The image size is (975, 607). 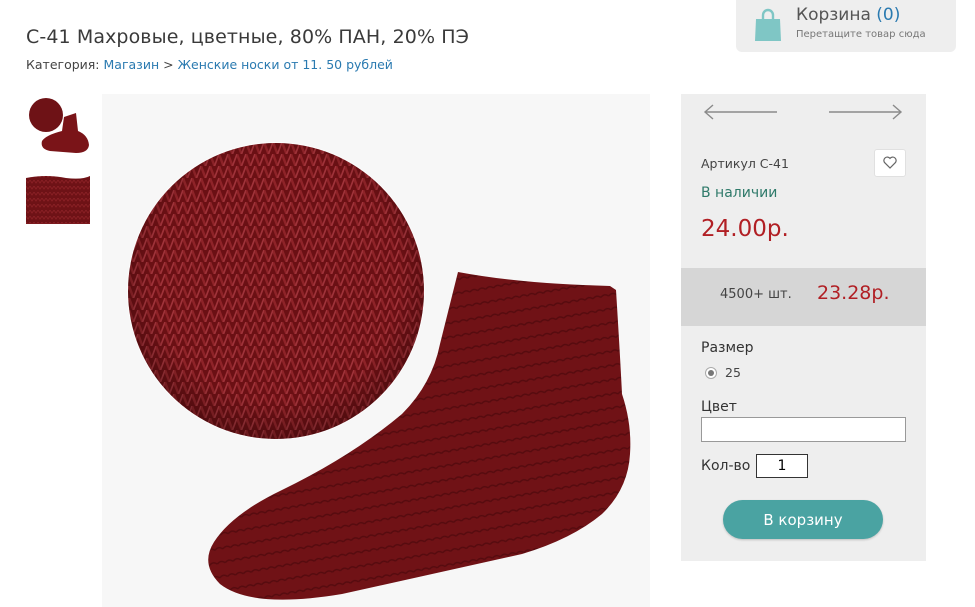 What do you see at coordinates (865, 114) in the screenshot?
I see `arrow-right-icon` at bounding box center [865, 114].